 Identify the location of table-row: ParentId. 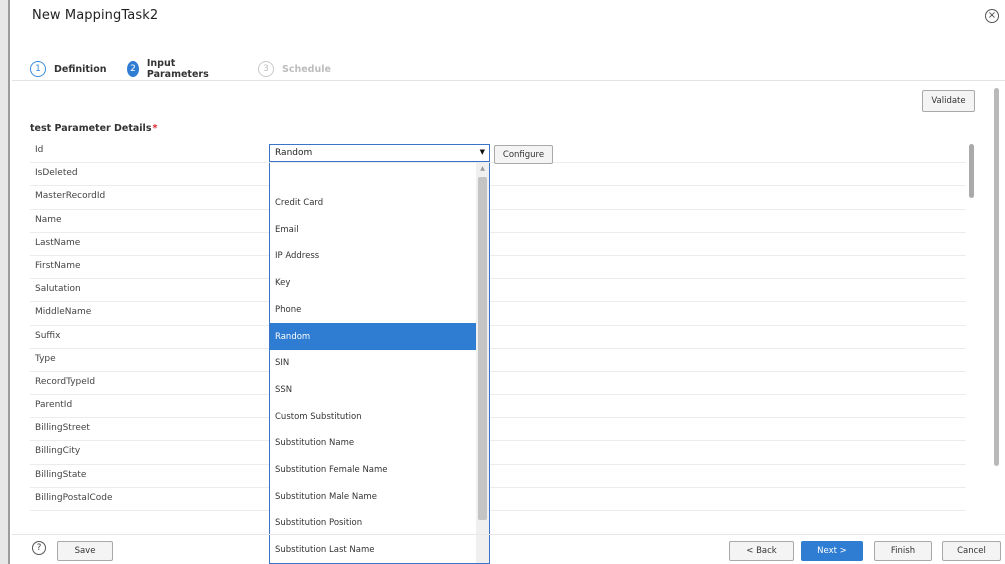
(498, 407).